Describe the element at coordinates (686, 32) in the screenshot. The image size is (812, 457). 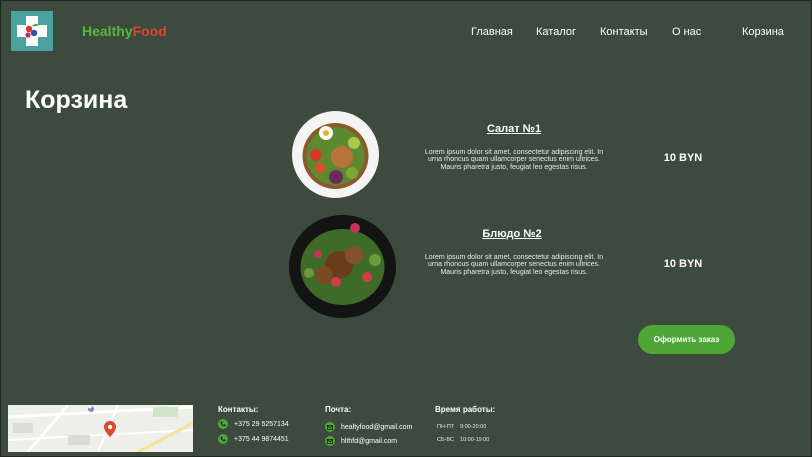
I see `nav-about: О нас` at that location.